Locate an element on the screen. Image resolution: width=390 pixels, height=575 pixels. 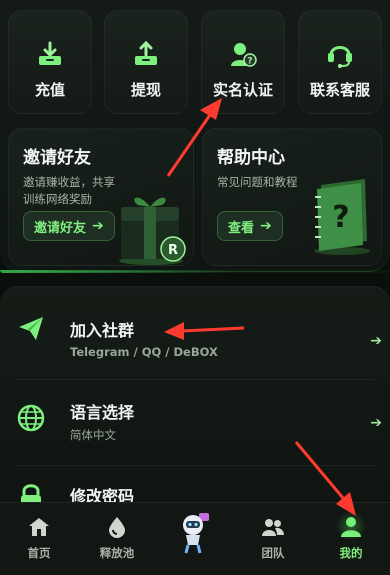
team-icon is located at coordinates (273, 527).